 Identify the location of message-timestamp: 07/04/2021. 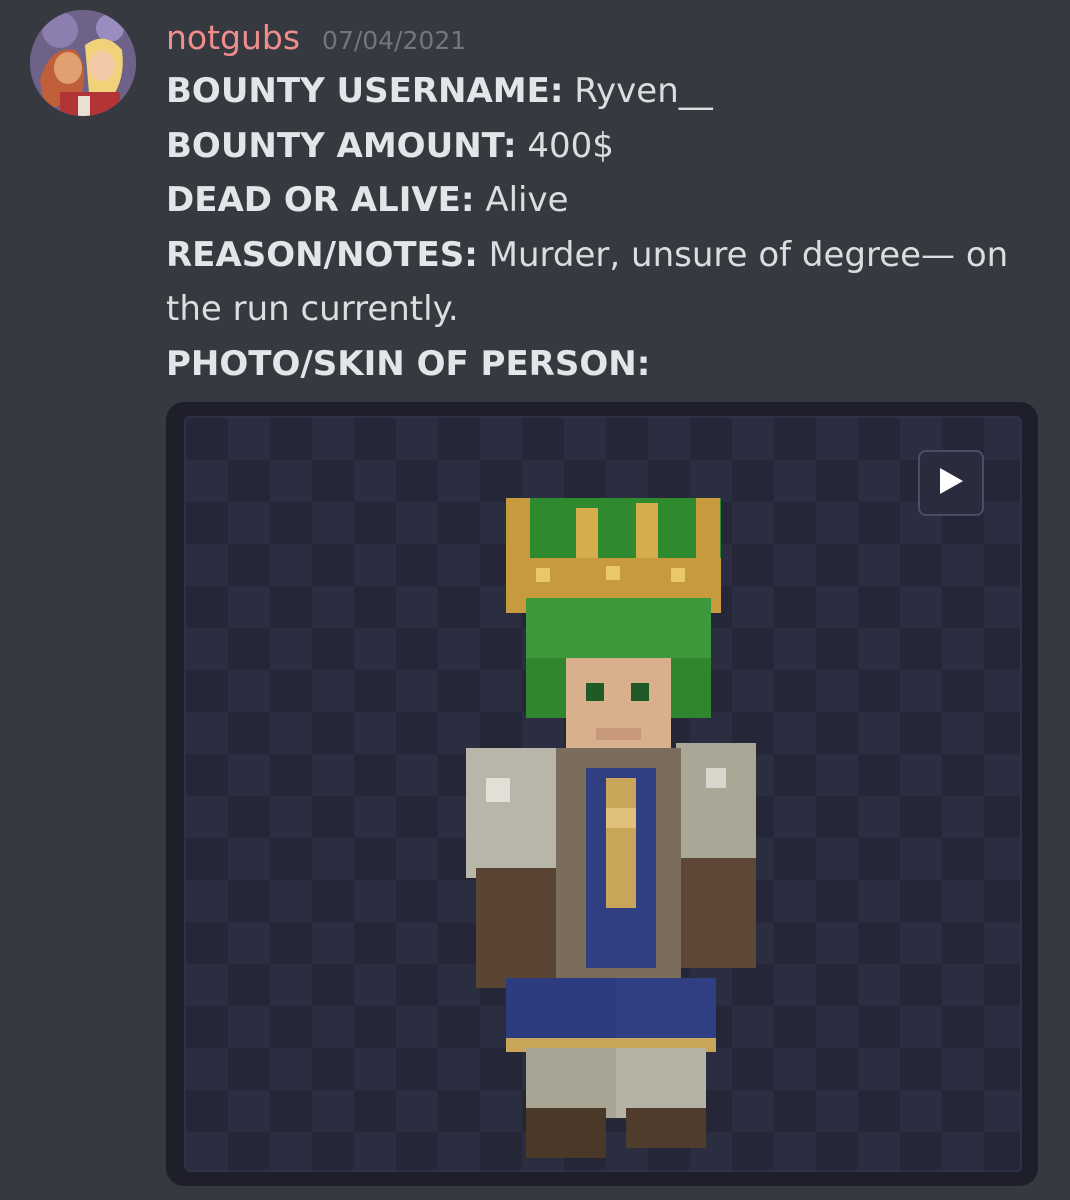
(394, 40).